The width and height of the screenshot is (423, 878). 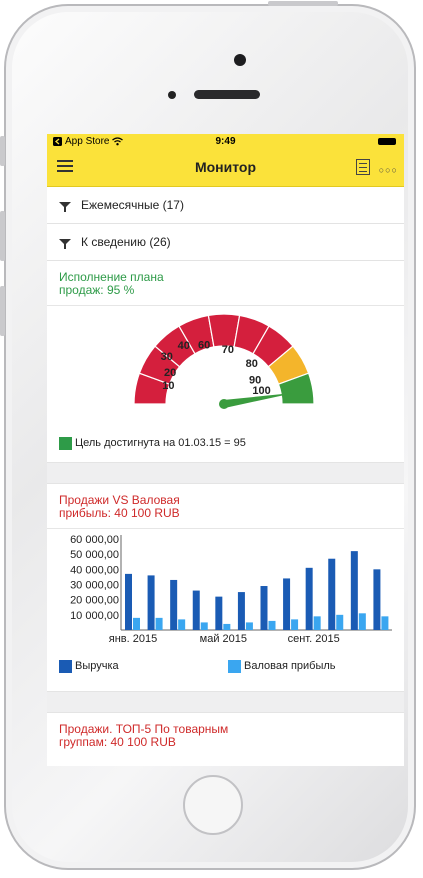 I want to click on filter-label: Ежемесячные (17), so click(x=132, y=205).